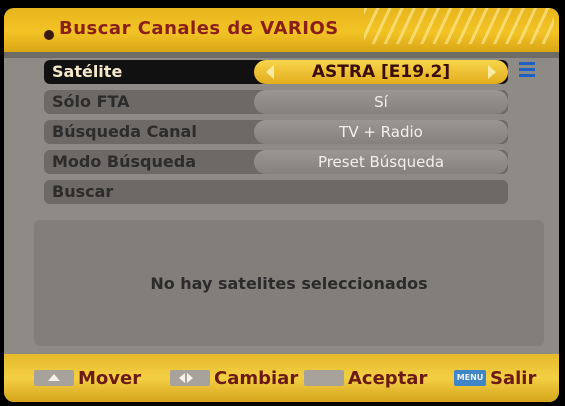 Image resolution: width=565 pixels, height=406 pixels. Describe the element at coordinates (83, 191) in the screenshot. I see `search-button-label: Buscar` at that location.